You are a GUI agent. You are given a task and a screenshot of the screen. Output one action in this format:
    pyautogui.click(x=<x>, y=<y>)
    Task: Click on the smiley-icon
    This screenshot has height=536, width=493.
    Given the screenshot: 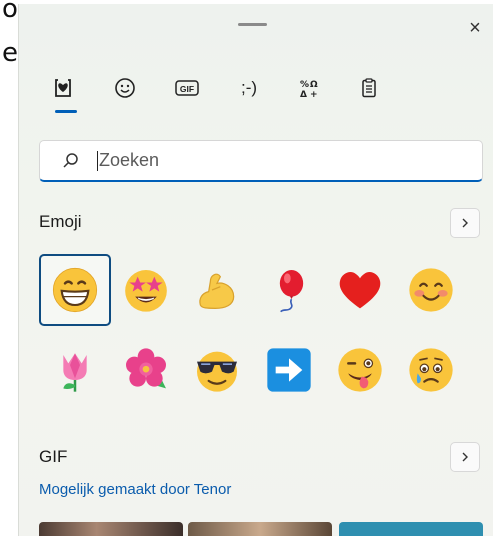 What is the action you would take?
    pyautogui.click(x=125, y=88)
    